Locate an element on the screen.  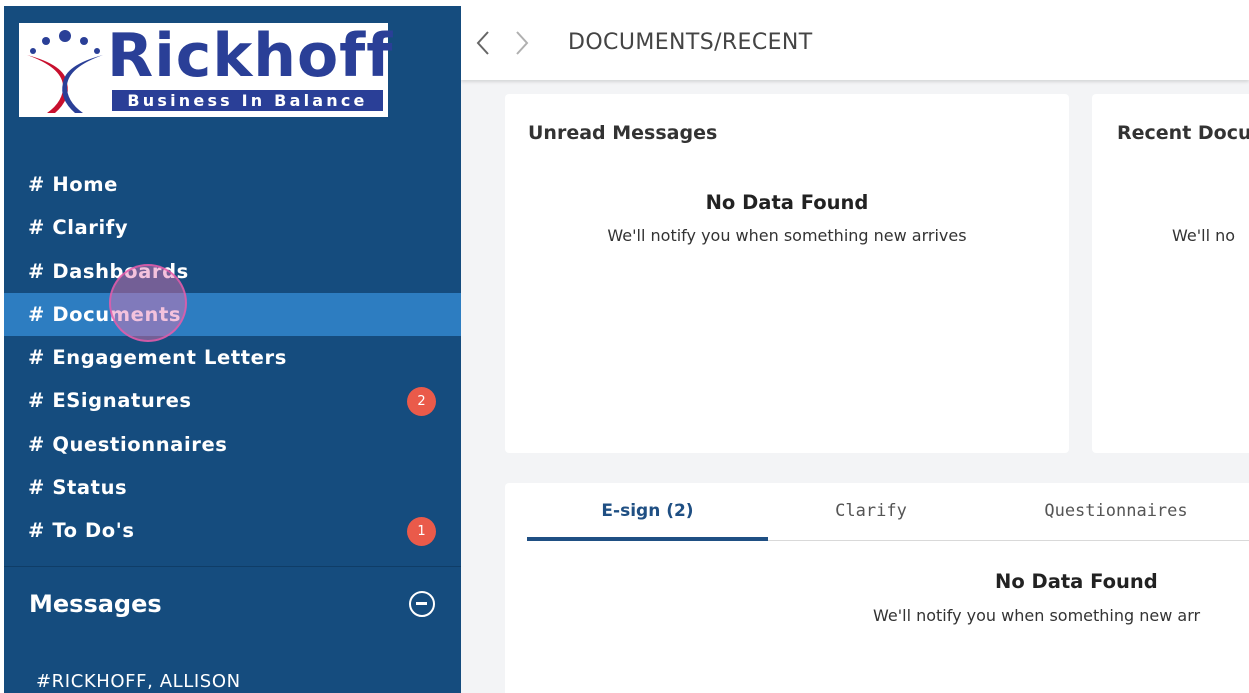
sidebar-divider is located at coordinates (232, 566).